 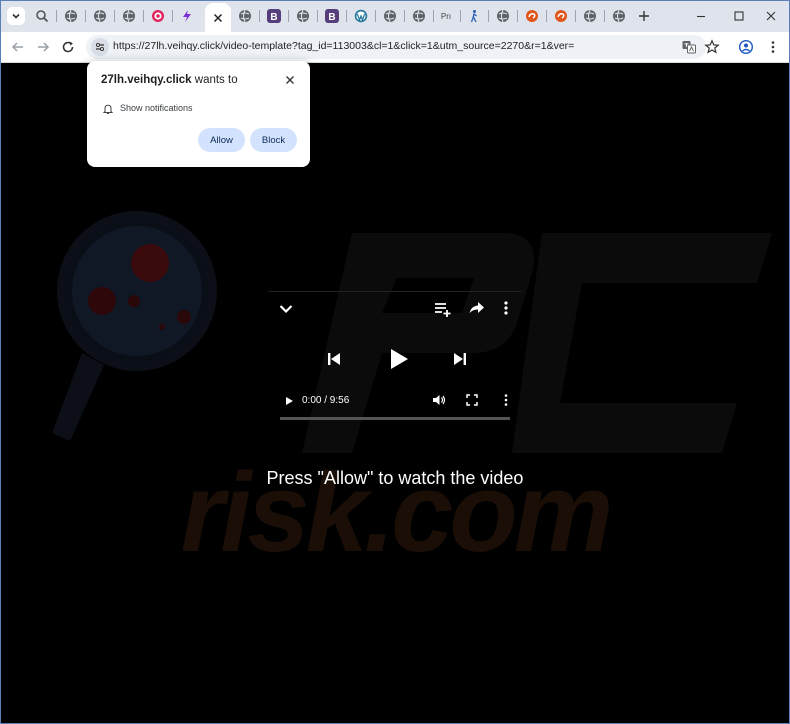 What do you see at coordinates (156, 108) in the screenshot?
I see `permission-label: Show notifications` at bounding box center [156, 108].